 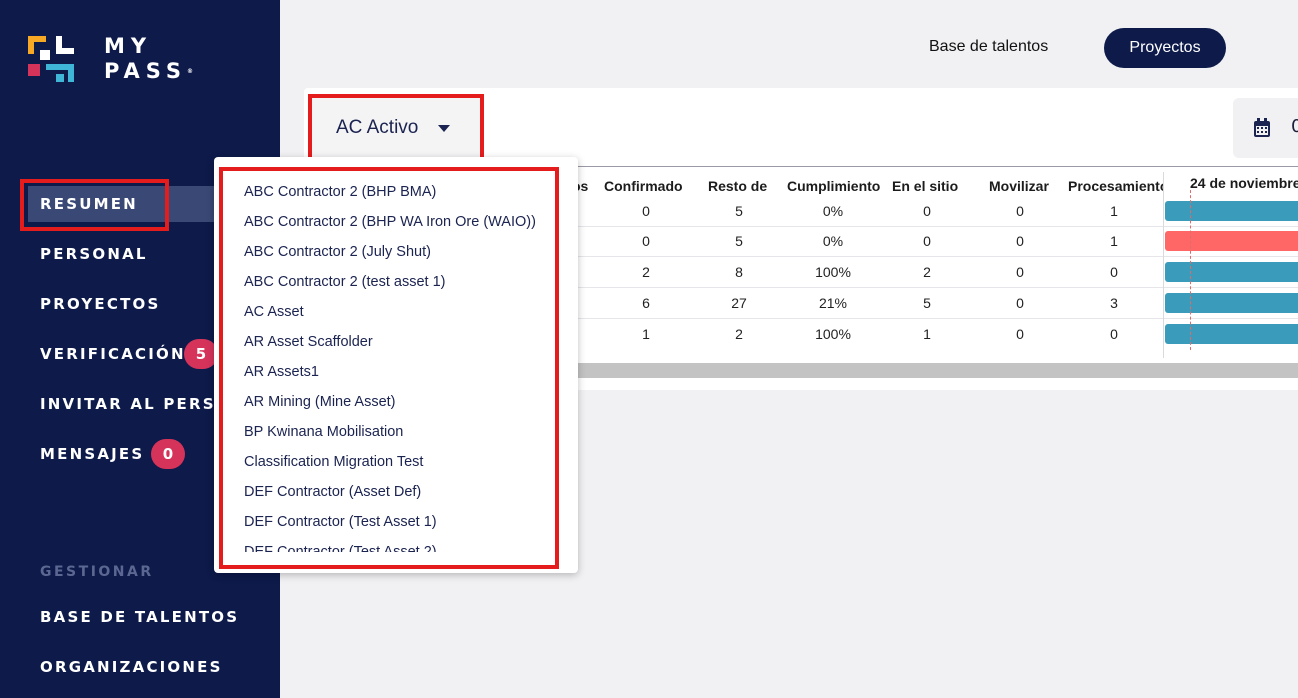 I want to click on cell-en-el-sitio: 1, so click(x=927, y=334).